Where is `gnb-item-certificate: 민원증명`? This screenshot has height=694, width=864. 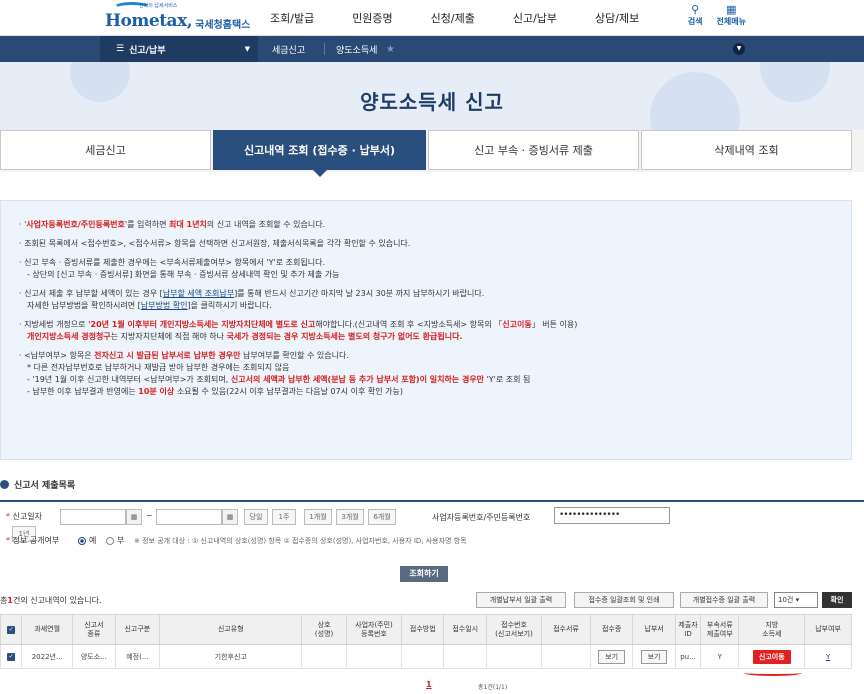 gnb-item-certificate: 민원증명 is located at coordinates (372, 18).